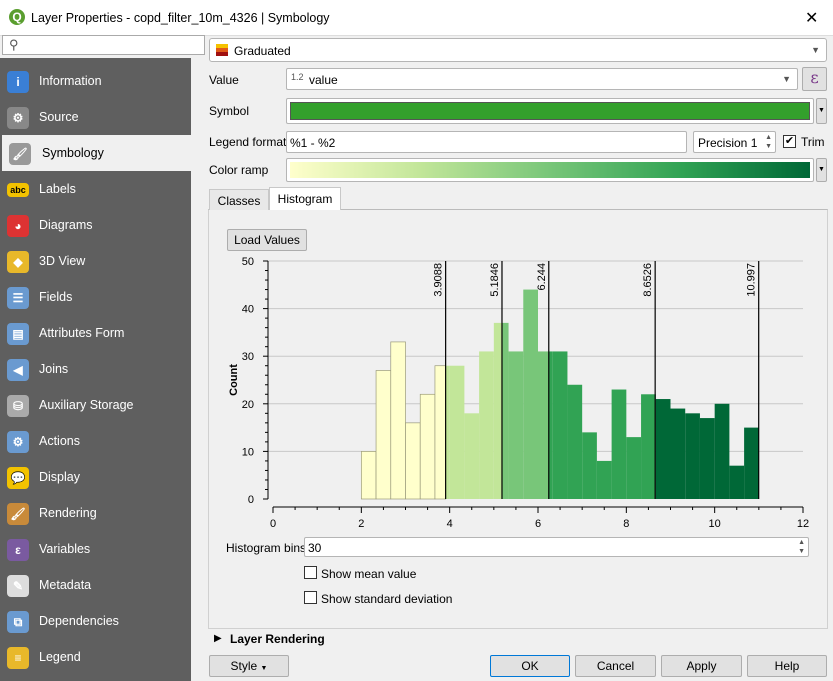 The width and height of the screenshot is (833, 681). What do you see at coordinates (728, 143) in the screenshot?
I see `precision-value: Precision 1` at bounding box center [728, 143].